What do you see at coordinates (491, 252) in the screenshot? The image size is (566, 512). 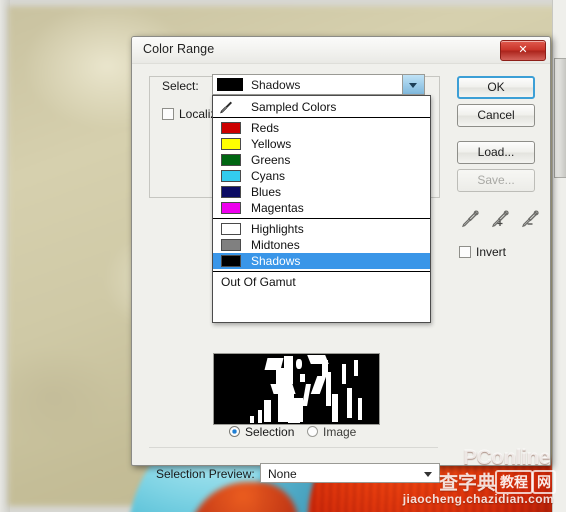 I see `invert-label: Invert` at bounding box center [491, 252].